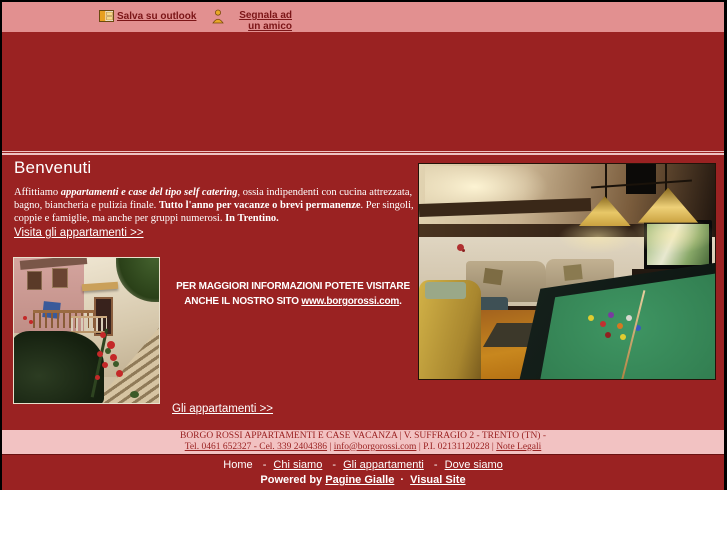 This screenshot has width=727, height=545. I want to click on legal-notes-link: Note Legali, so click(518, 447).